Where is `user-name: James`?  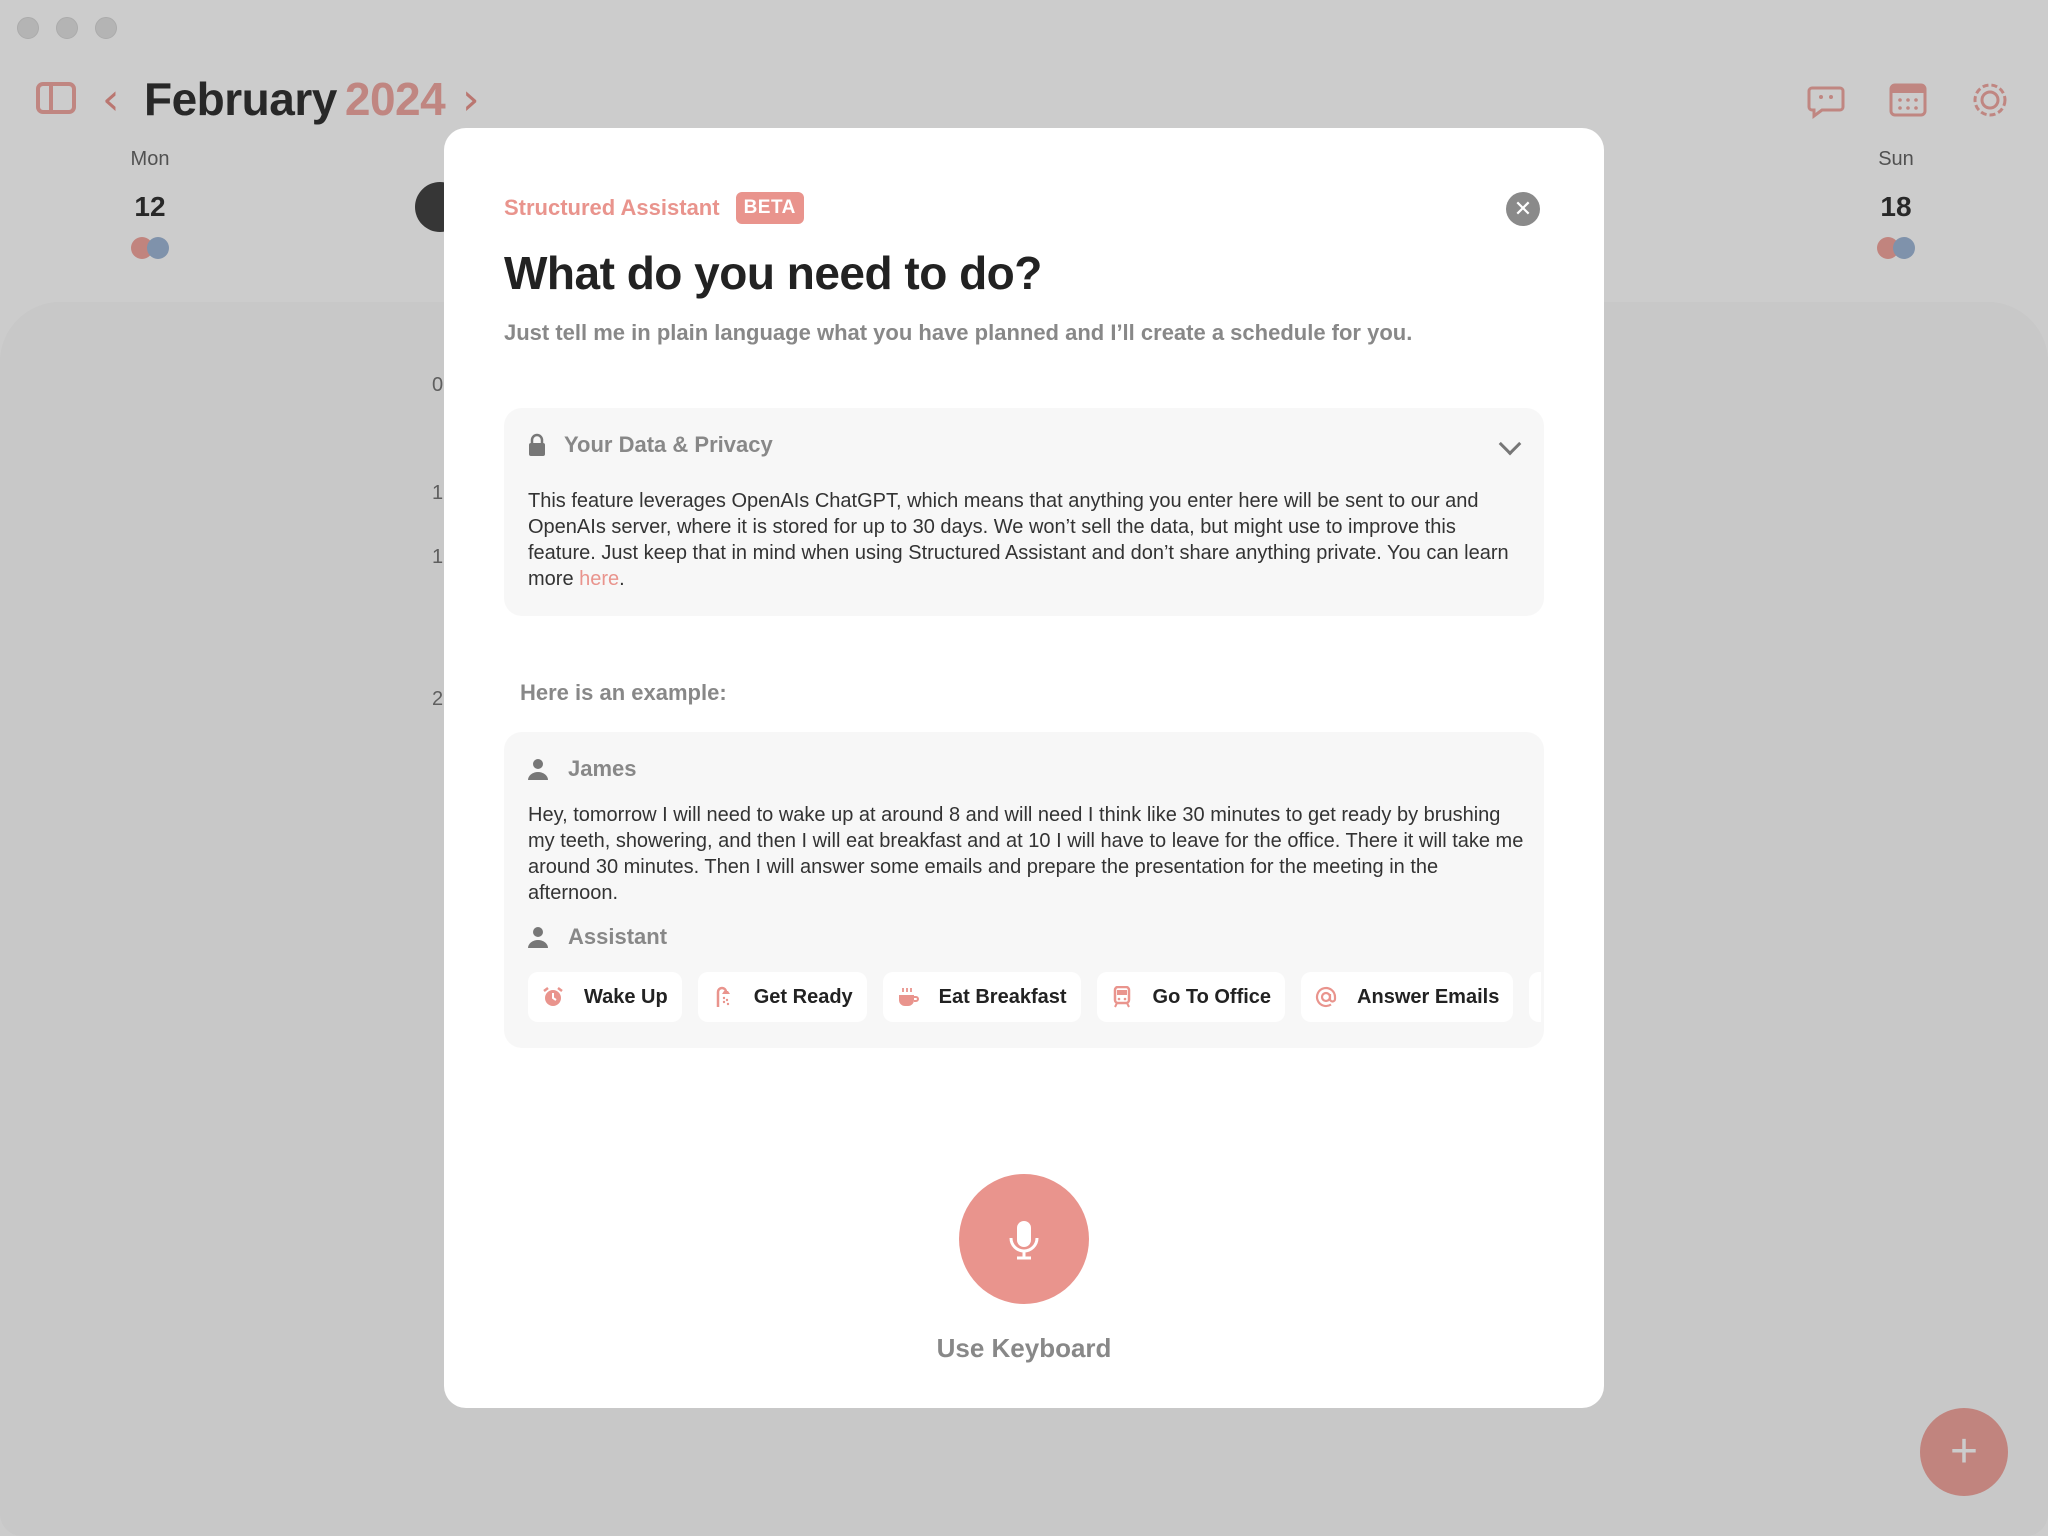
user-name: James is located at coordinates (602, 768).